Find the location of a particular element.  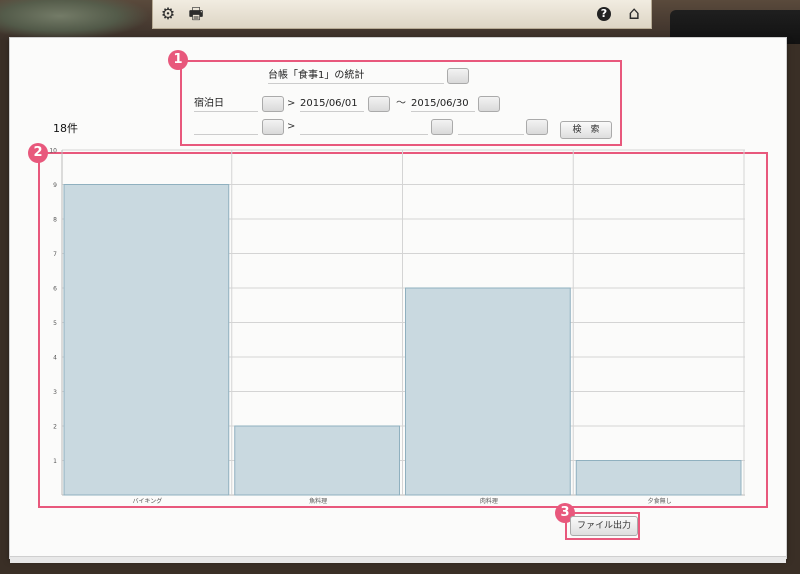

panel-bottom-edge is located at coordinates (398, 559).